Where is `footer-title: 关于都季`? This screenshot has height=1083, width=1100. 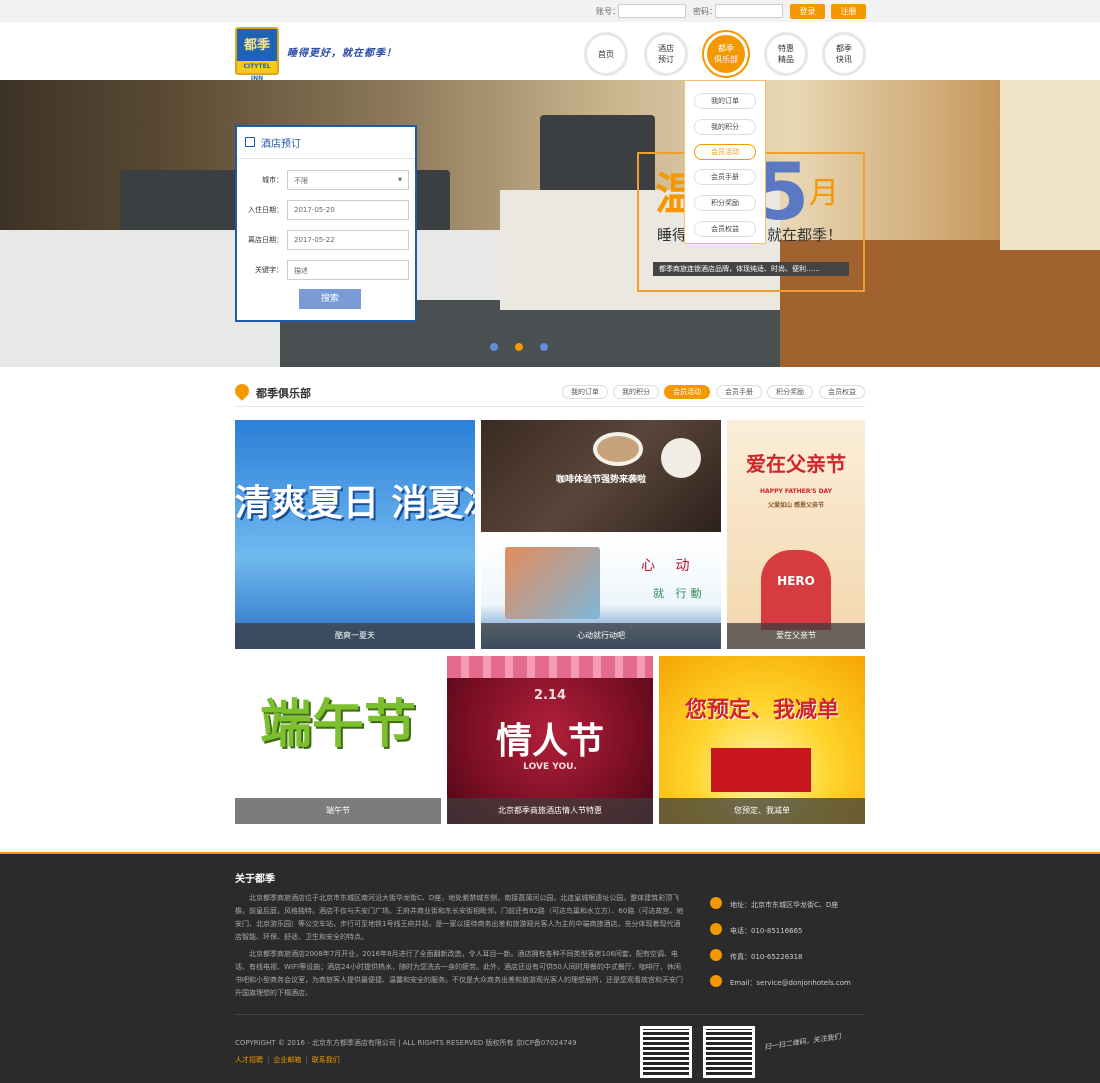 footer-title: 关于都季 is located at coordinates (255, 879).